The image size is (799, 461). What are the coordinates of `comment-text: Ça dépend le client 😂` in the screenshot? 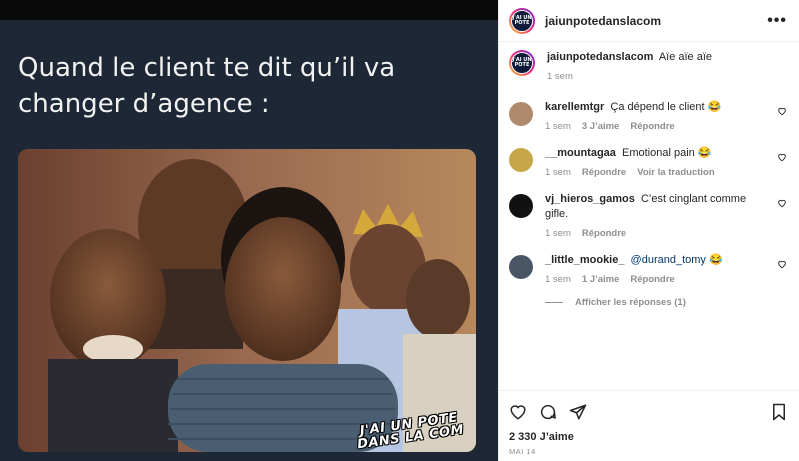 It's located at (666, 107).